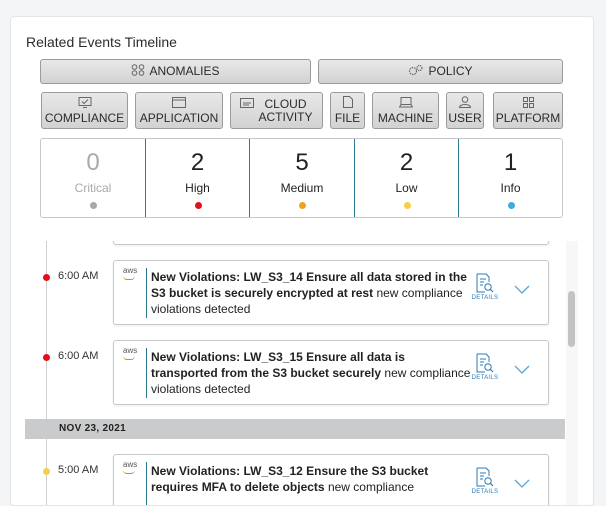  Describe the element at coordinates (347, 103) in the screenshot. I see `file-icon` at that location.